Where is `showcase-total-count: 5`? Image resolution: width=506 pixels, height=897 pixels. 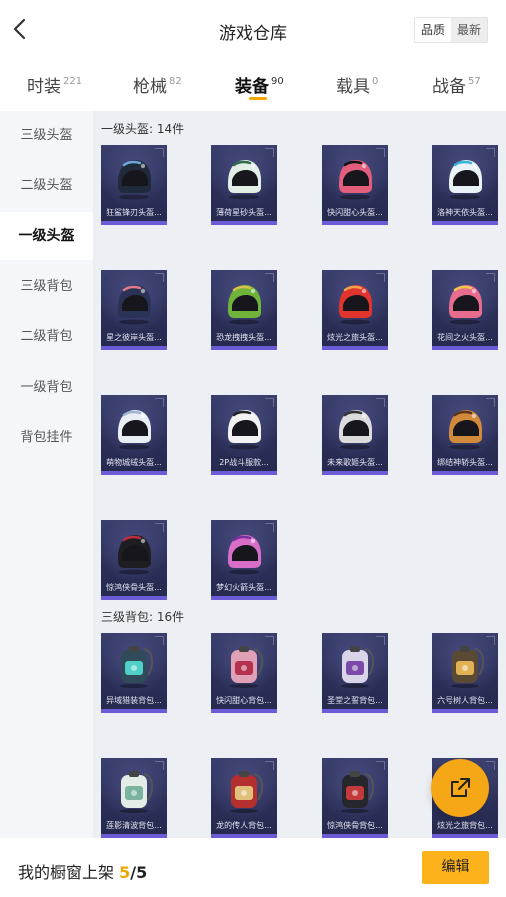
showcase-total-count: 5 is located at coordinates (142, 872).